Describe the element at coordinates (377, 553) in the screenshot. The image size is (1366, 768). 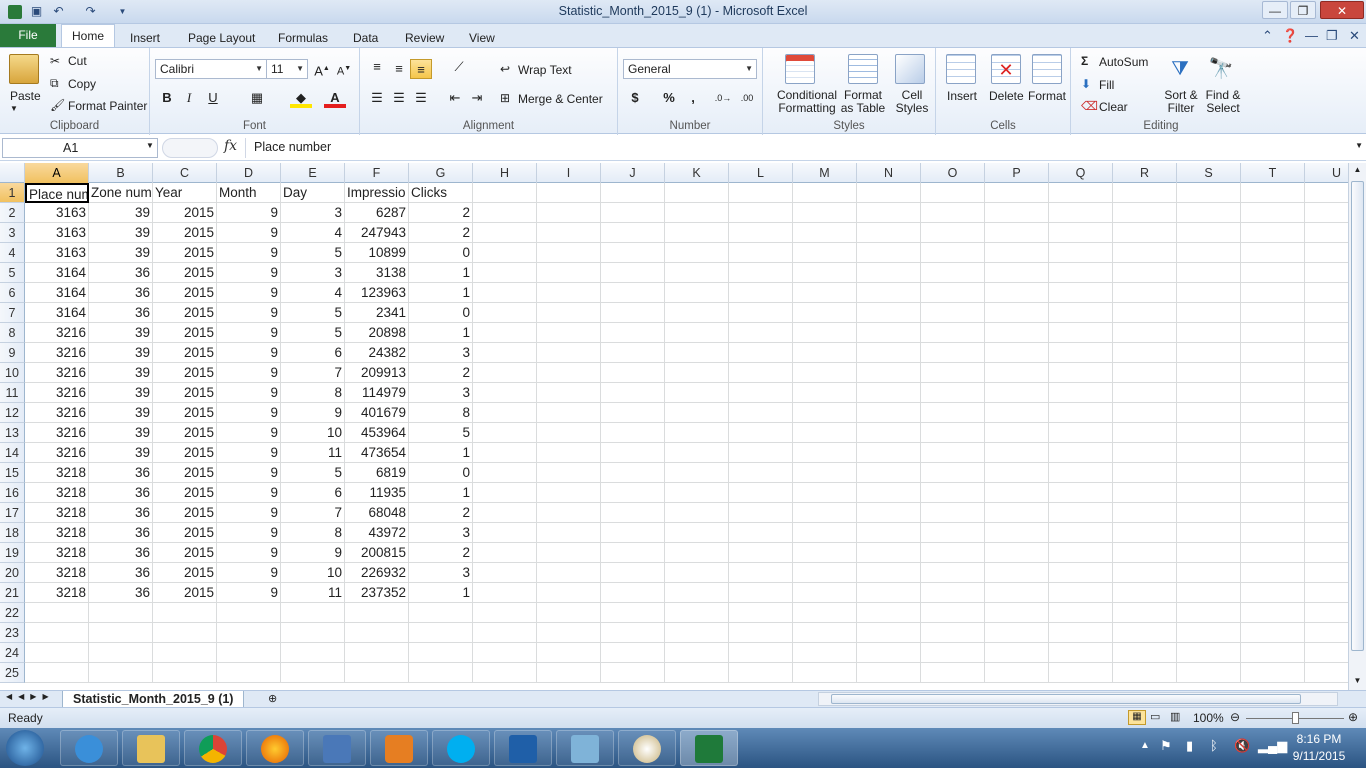
I see `cell: 200815` at that location.